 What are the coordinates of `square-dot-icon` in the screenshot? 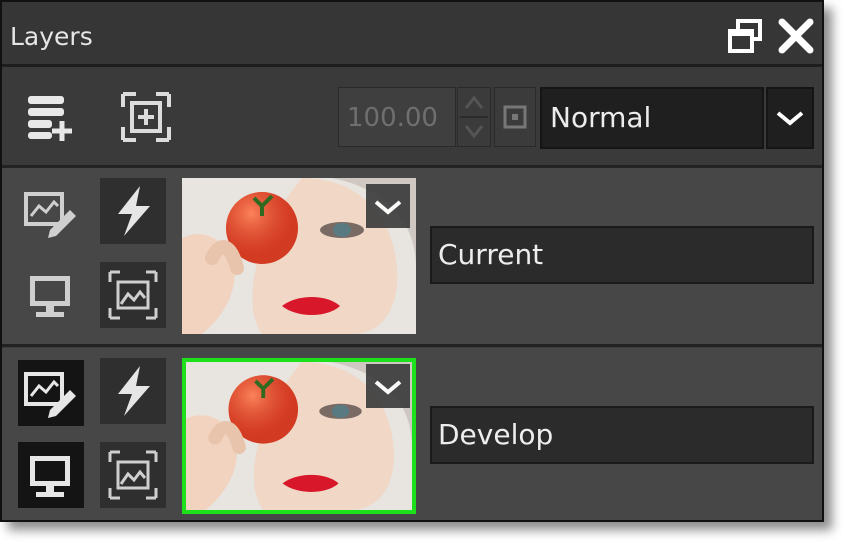 It's located at (515, 117).